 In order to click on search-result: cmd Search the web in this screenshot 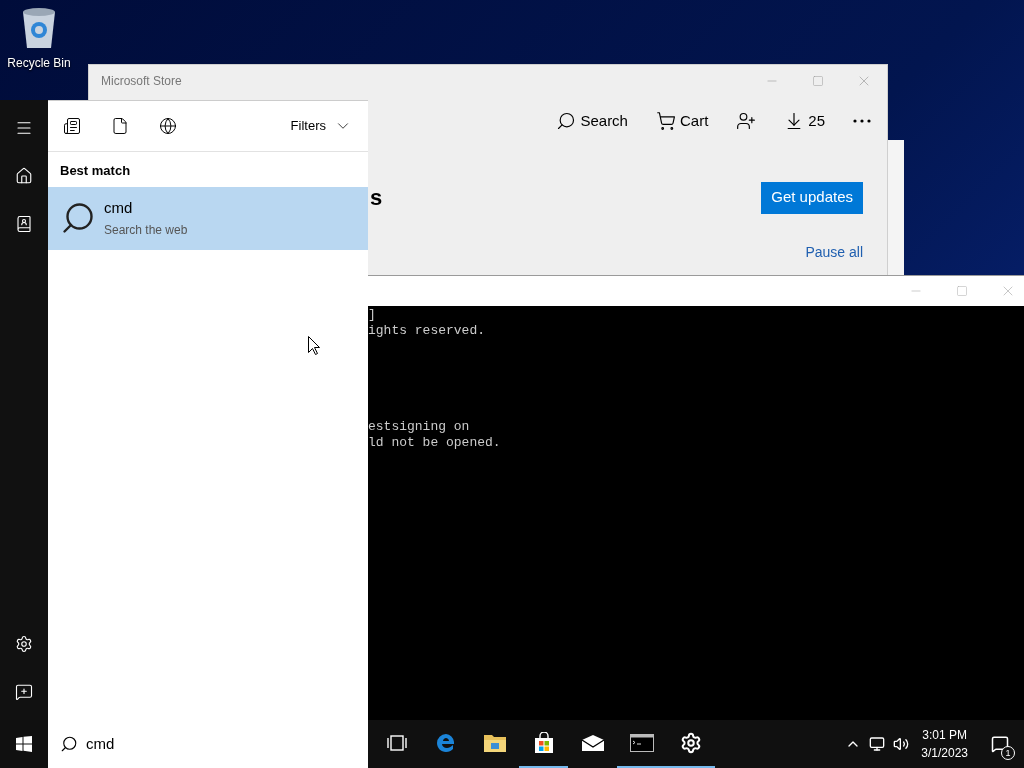, I will do `click(208, 218)`.